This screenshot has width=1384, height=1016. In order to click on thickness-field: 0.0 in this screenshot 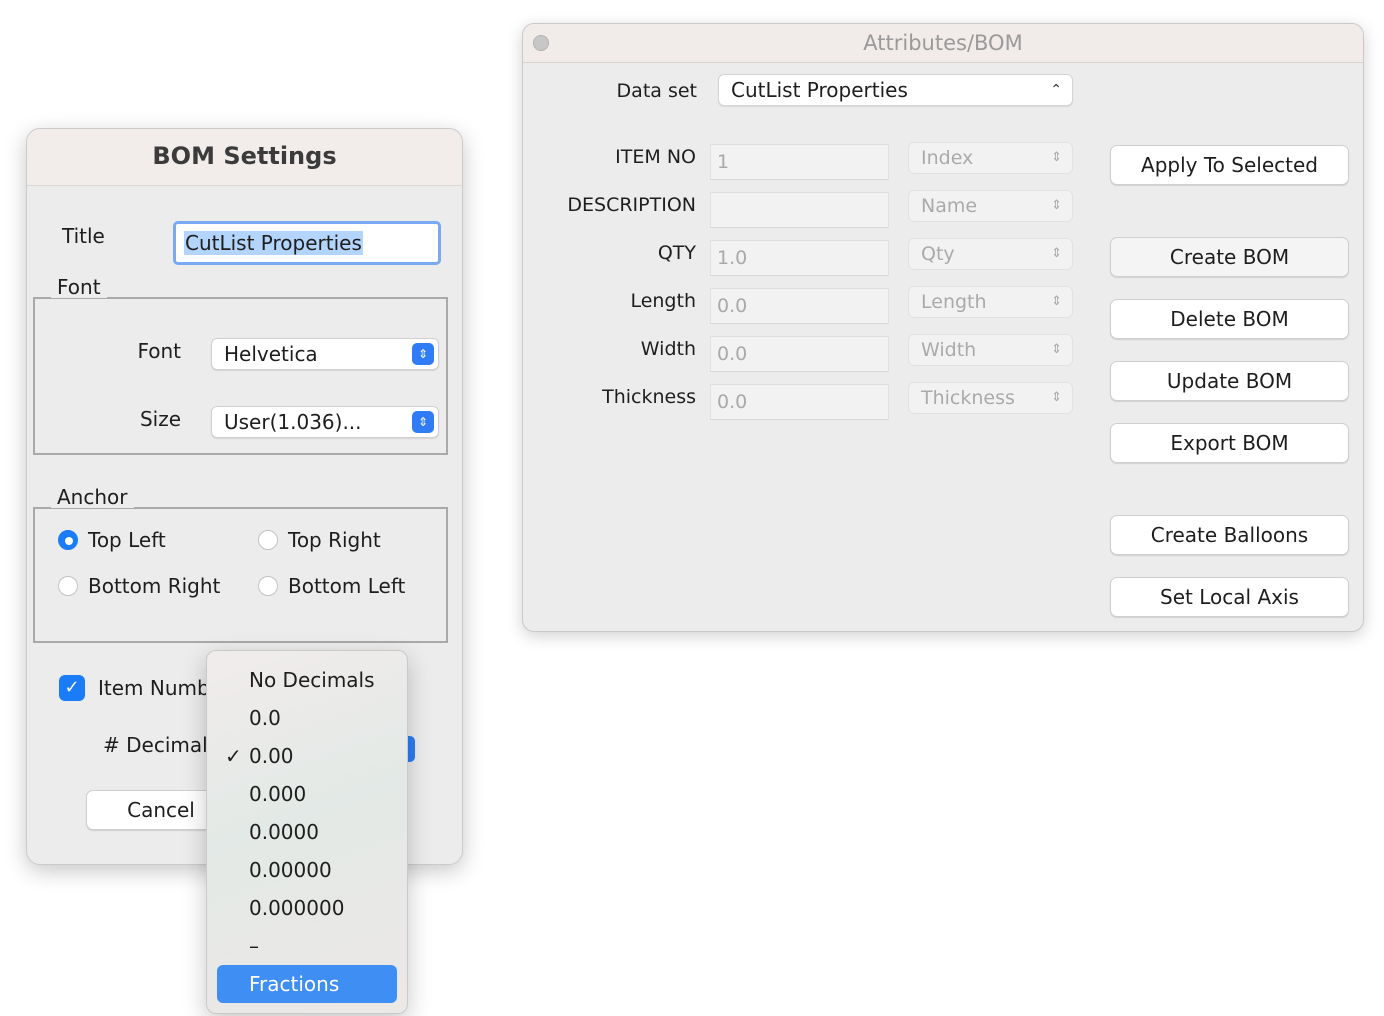, I will do `click(799, 402)`.